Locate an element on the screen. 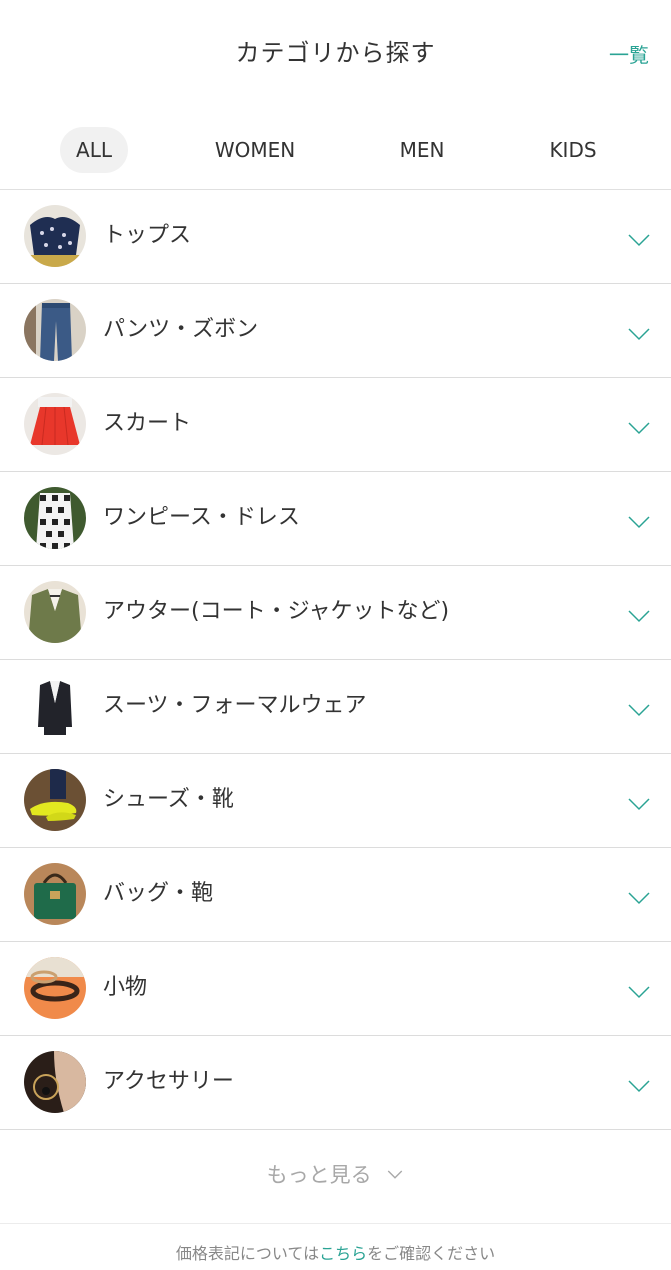  category-label: スーツ・フォーマルウェア is located at coordinates (235, 705).